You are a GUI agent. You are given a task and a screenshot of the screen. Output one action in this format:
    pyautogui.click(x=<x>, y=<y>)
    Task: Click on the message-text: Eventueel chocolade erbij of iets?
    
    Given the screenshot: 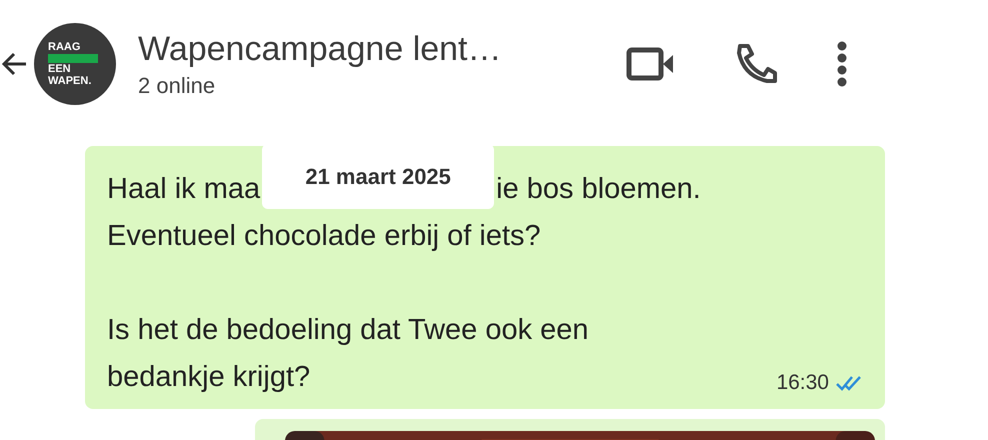 What is the action you would take?
    pyautogui.click(x=324, y=236)
    